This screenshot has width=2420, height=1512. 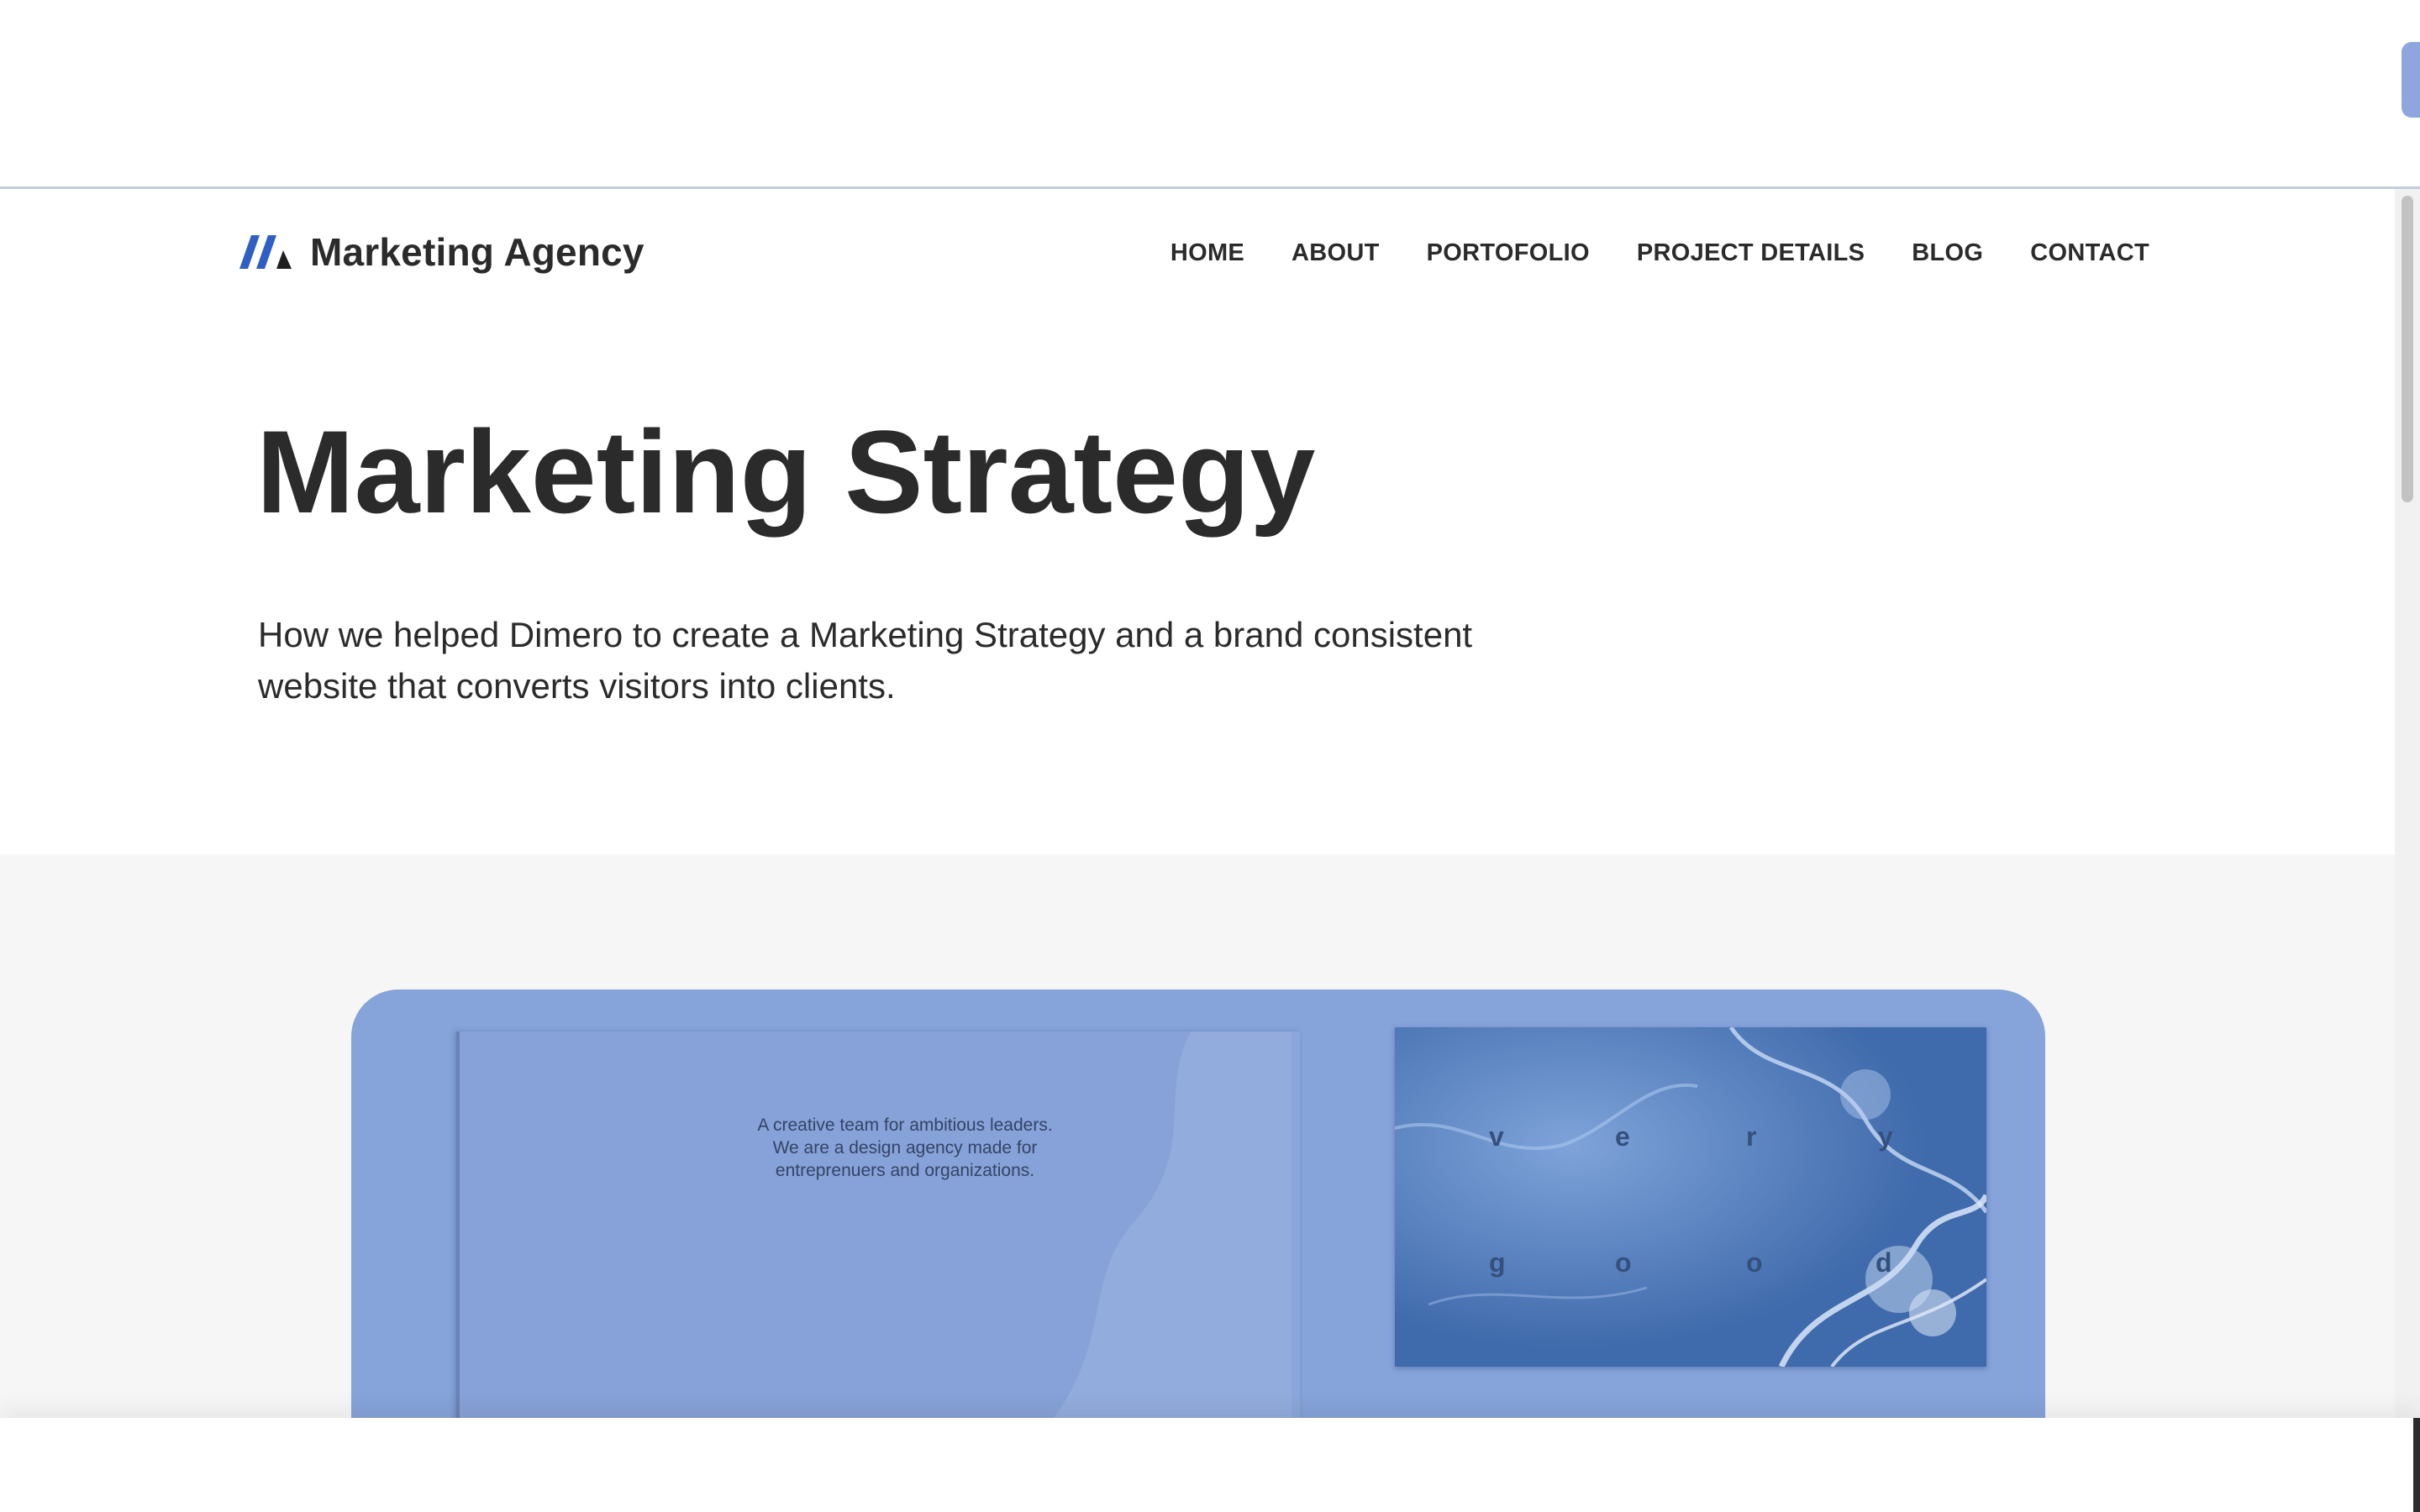 I want to click on paper-tagline-line-2: We are a design agency made for, so click(x=905, y=1148).